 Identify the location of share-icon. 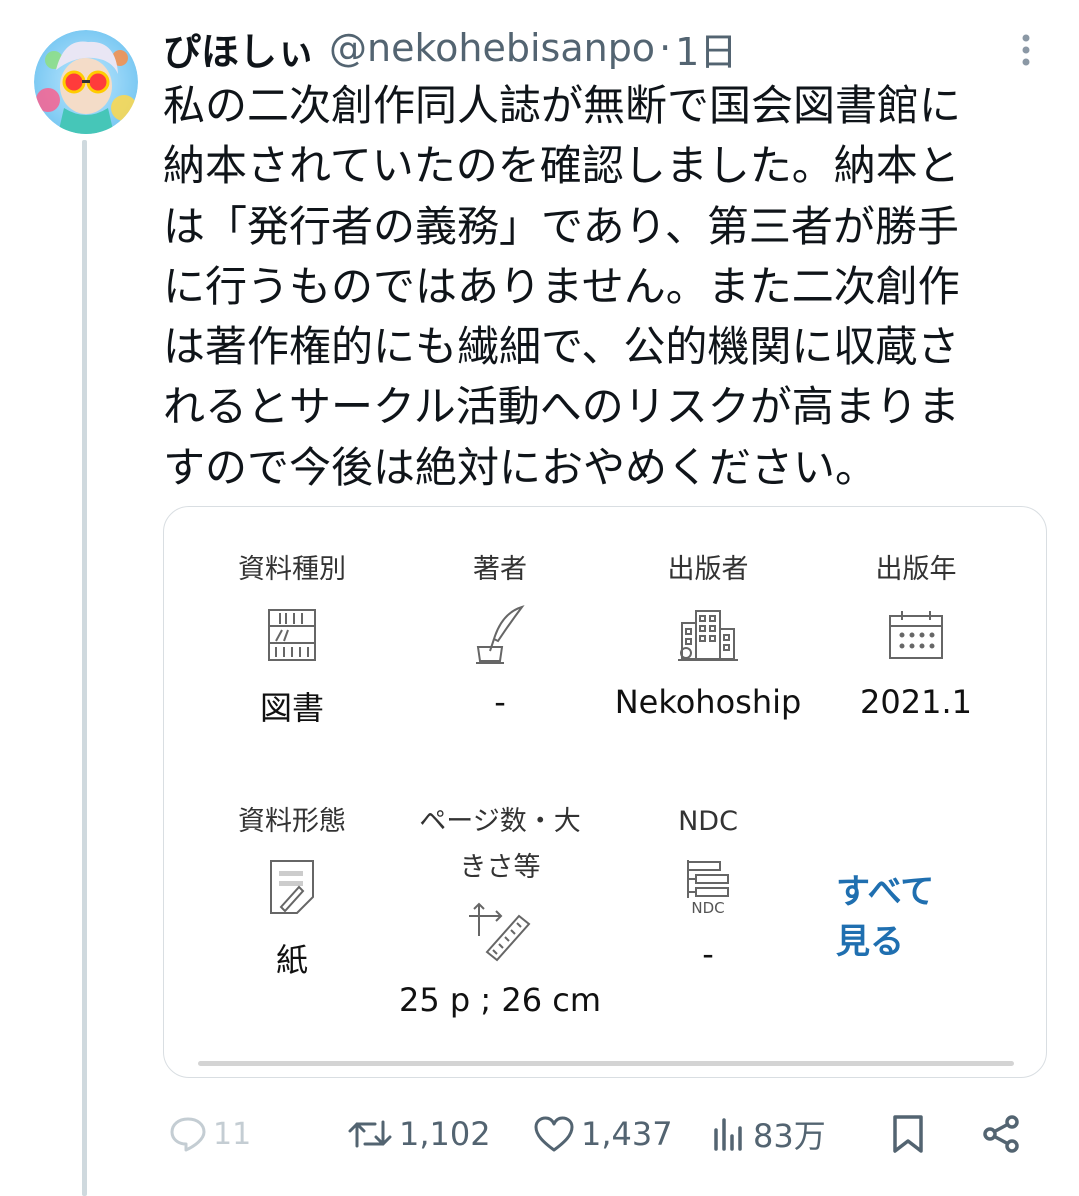
(1001, 1134).